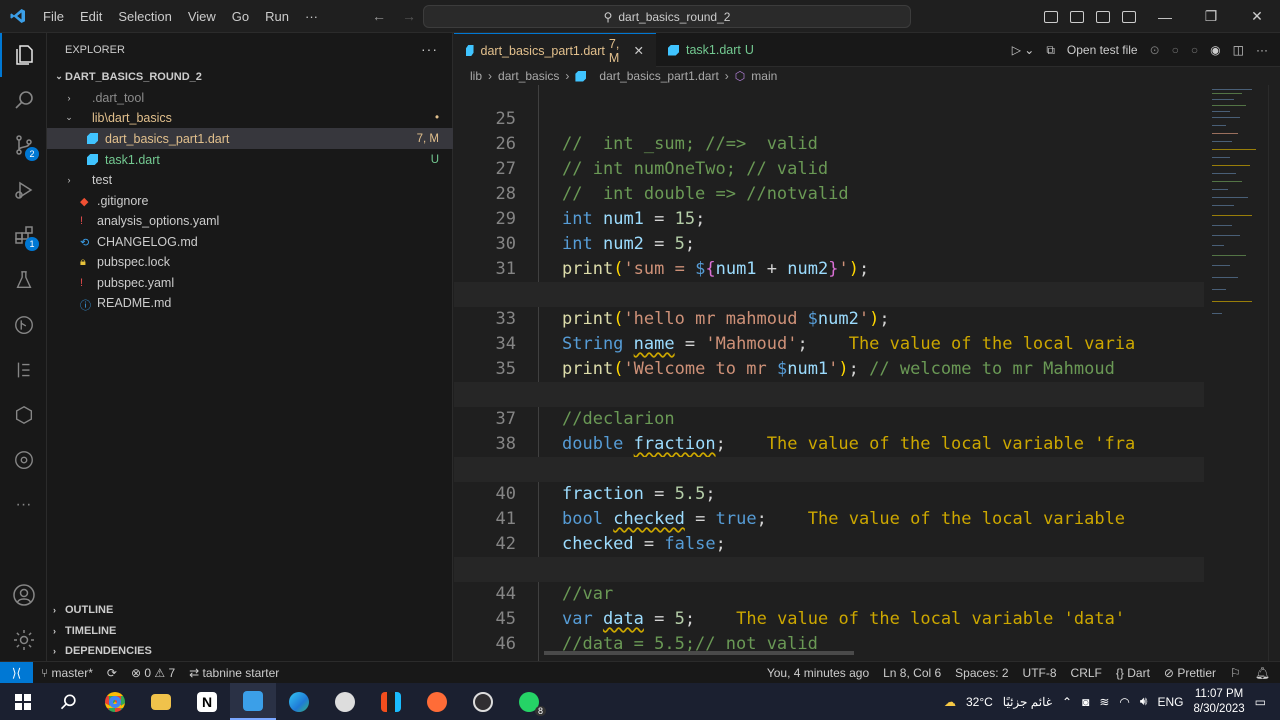 The height and width of the screenshot is (720, 1280). What do you see at coordinates (1274, 373) in the screenshot?
I see `vertical-scrollbar` at bounding box center [1274, 373].